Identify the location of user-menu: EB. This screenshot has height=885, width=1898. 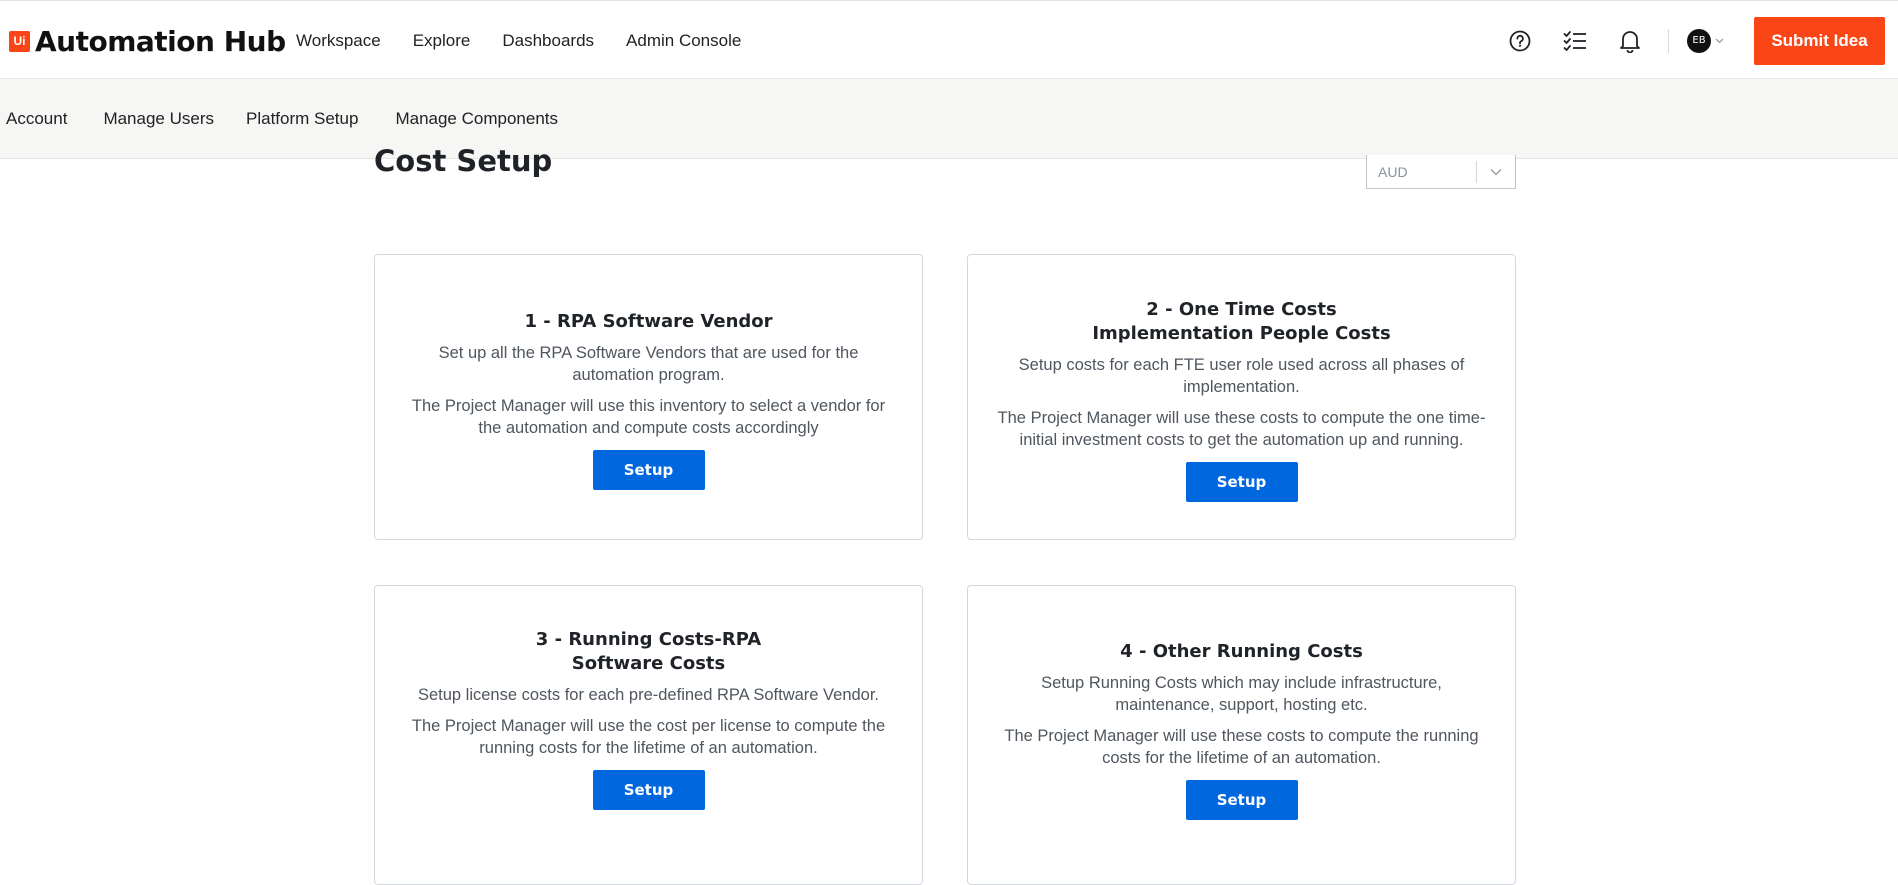
(1705, 40).